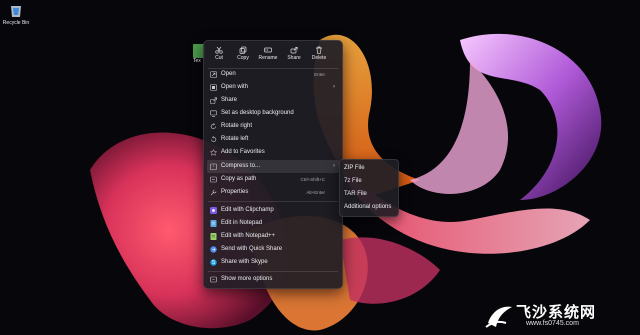 This screenshot has height=335, width=640. Describe the element at coordinates (257, 113) in the screenshot. I see `menu-item-label: Set as desktop background` at that location.